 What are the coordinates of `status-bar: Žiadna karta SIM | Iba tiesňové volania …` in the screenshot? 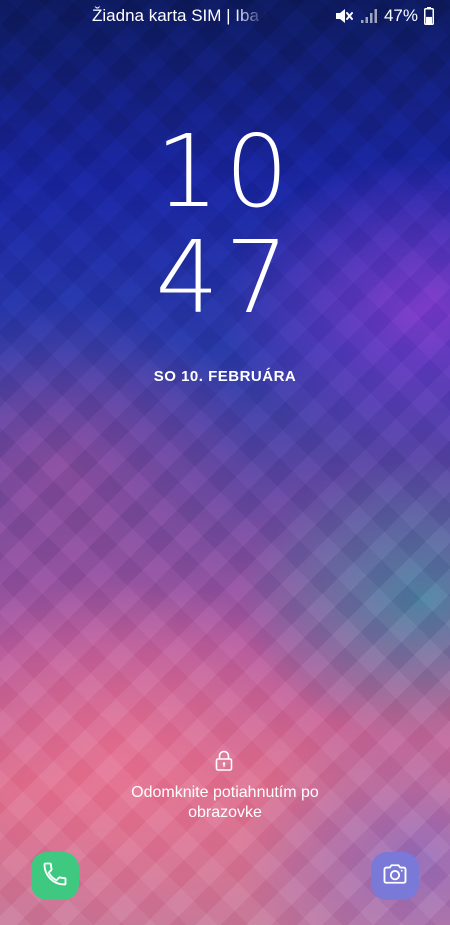 It's located at (225, 16).